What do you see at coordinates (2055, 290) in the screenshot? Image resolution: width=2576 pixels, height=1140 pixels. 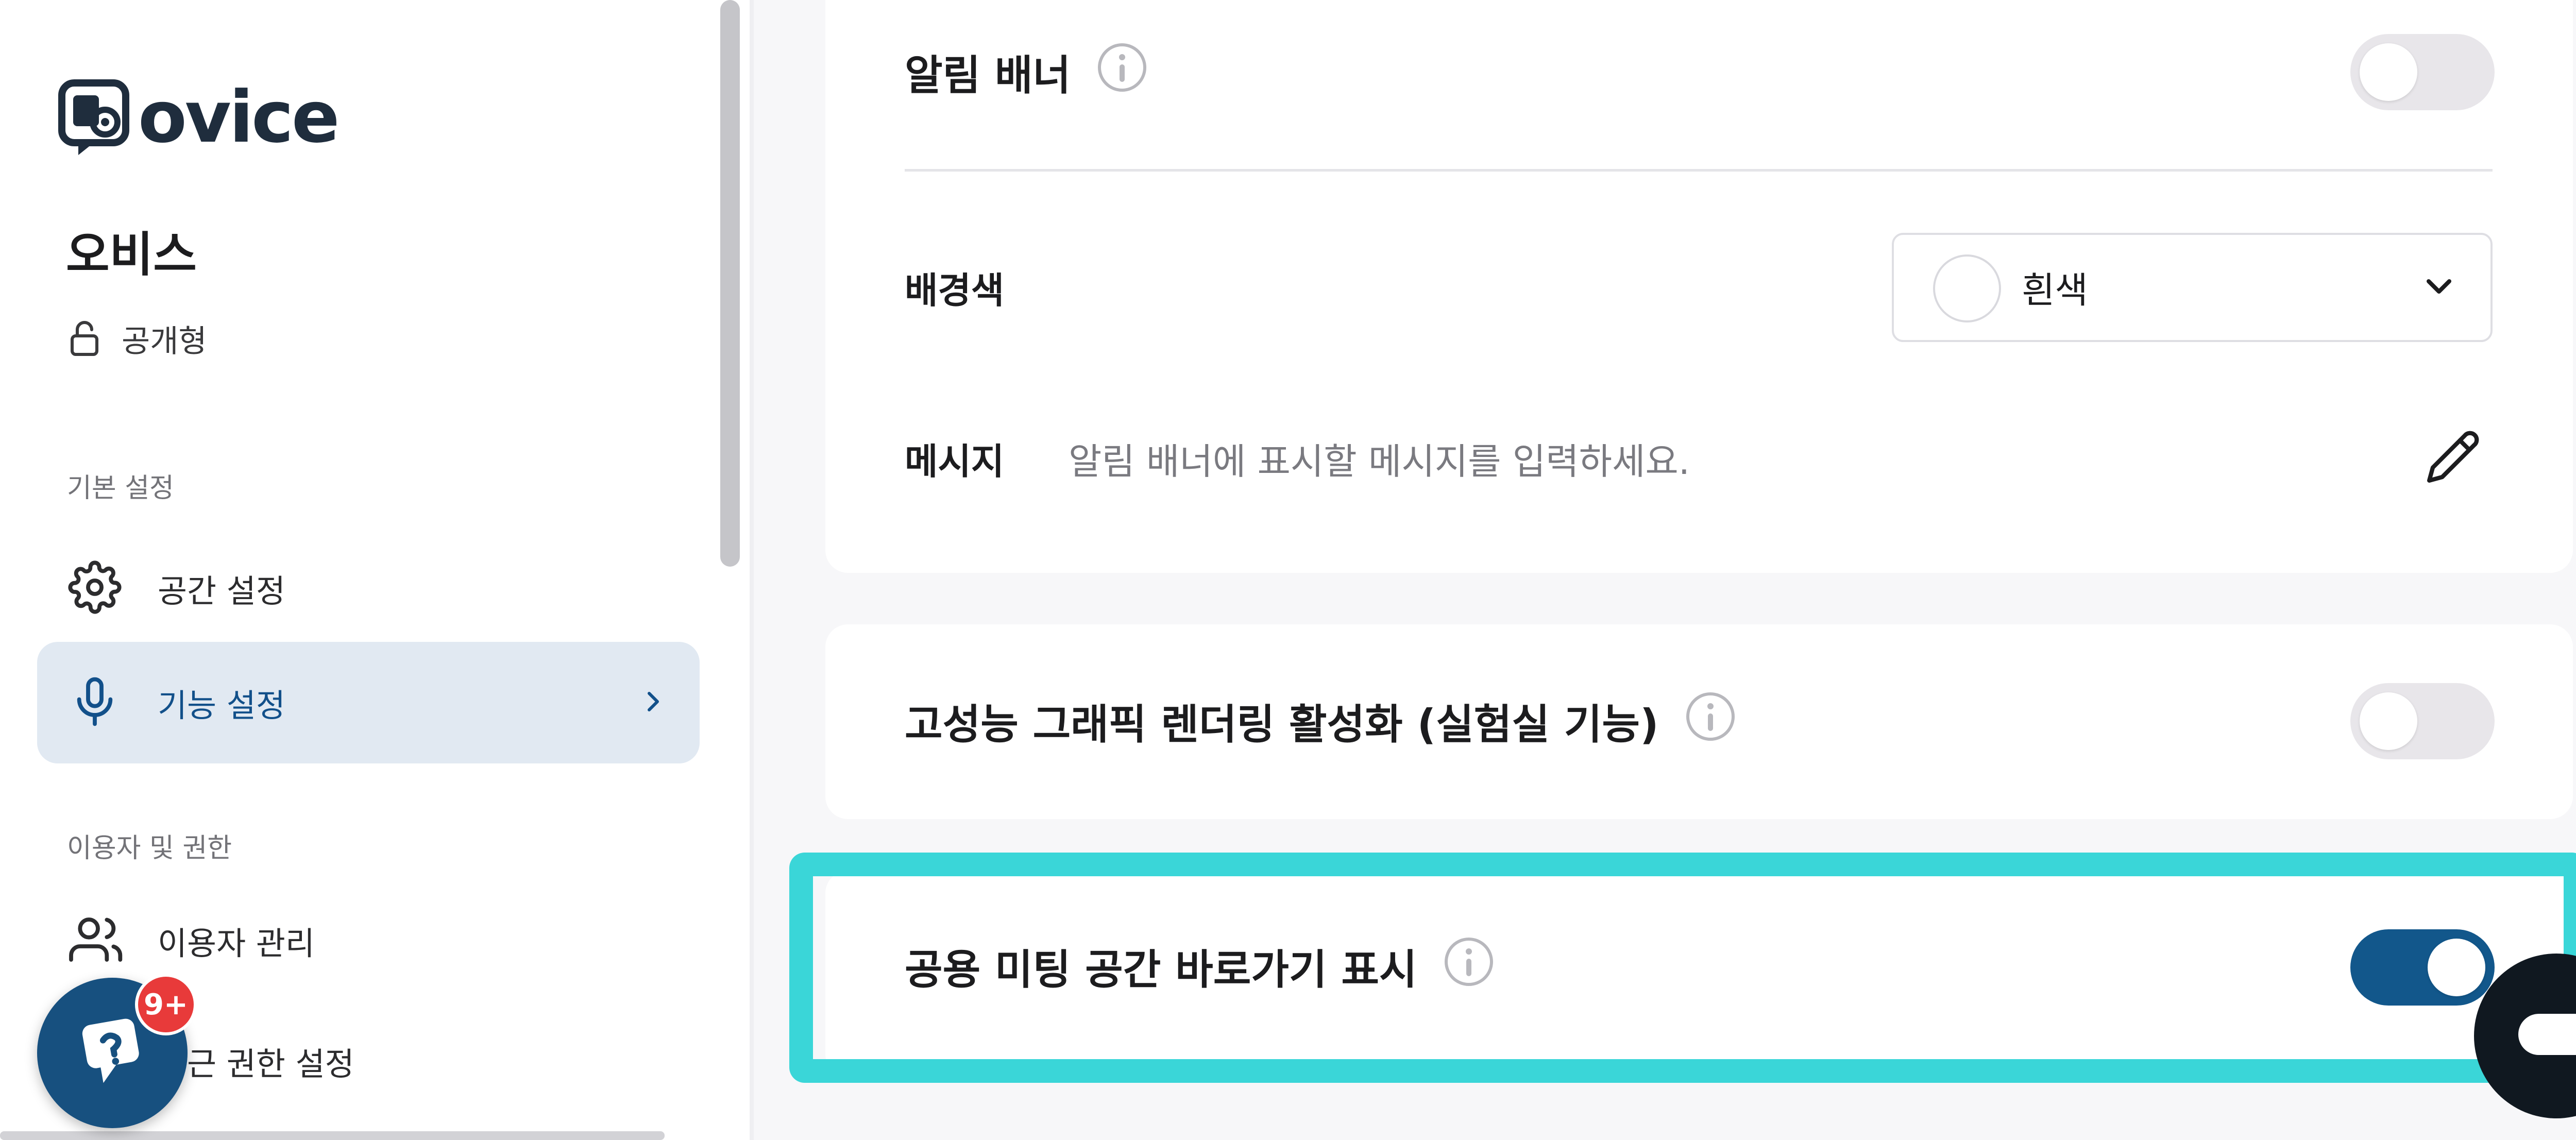 I see `background-color-value: 흰색` at bounding box center [2055, 290].